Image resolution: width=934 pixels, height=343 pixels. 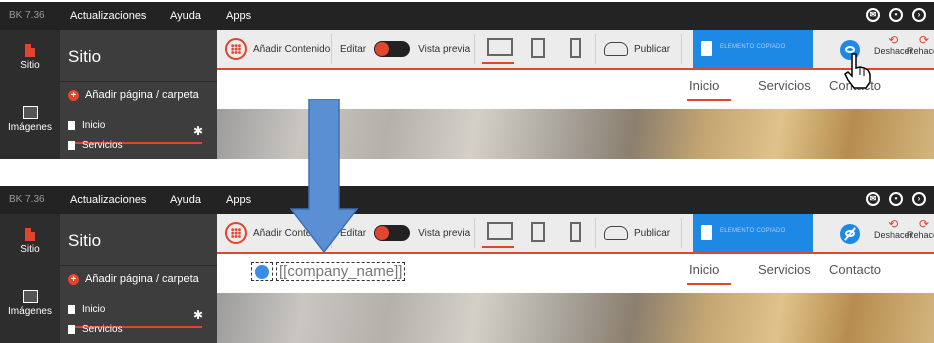 I want to click on publish-label: Publicar, so click(x=652, y=233).